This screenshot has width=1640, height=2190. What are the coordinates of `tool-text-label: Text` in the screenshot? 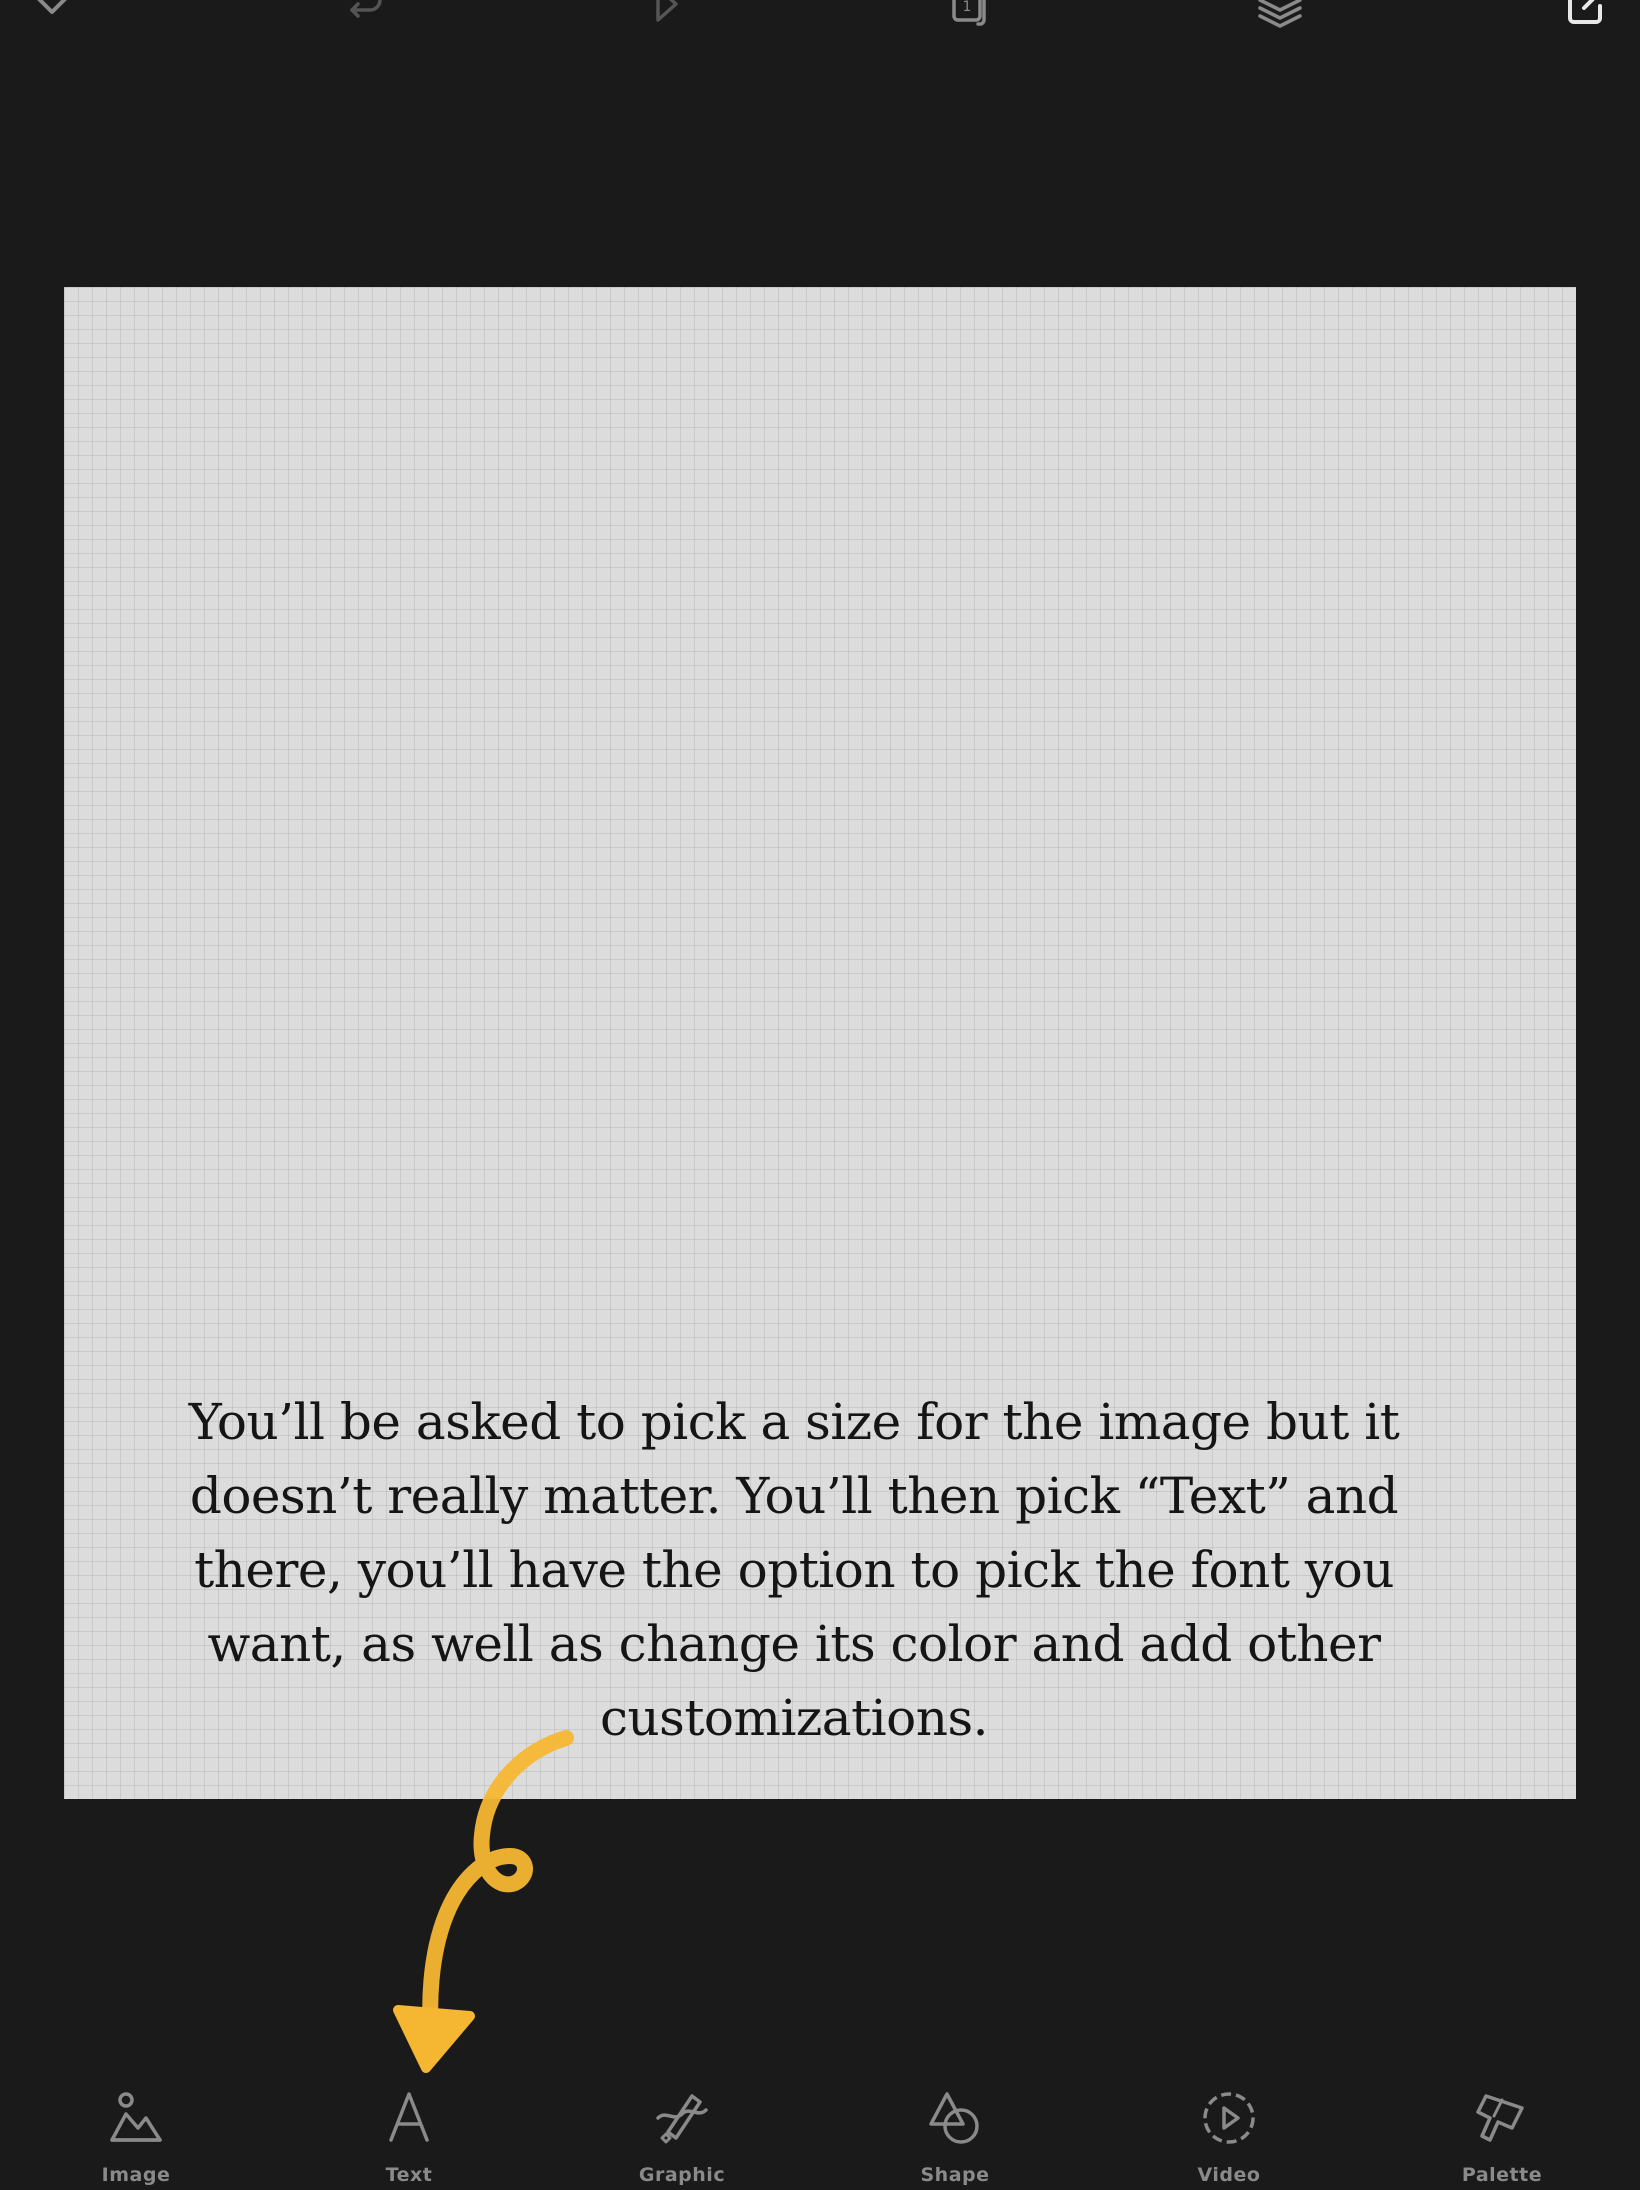 It's located at (409, 2175).